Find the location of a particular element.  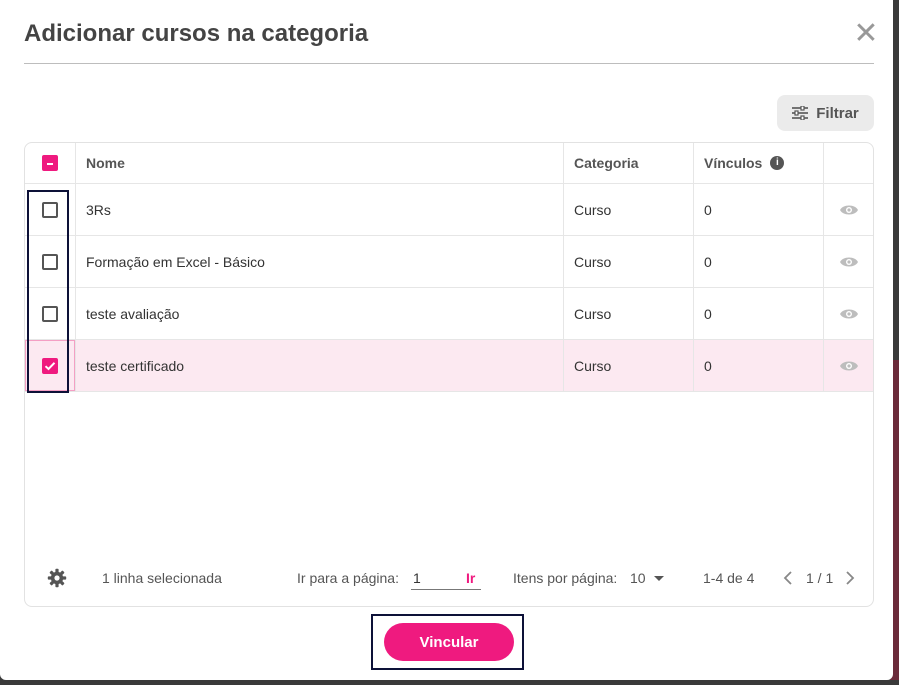

chevron-left-icon is located at coordinates (788, 578).